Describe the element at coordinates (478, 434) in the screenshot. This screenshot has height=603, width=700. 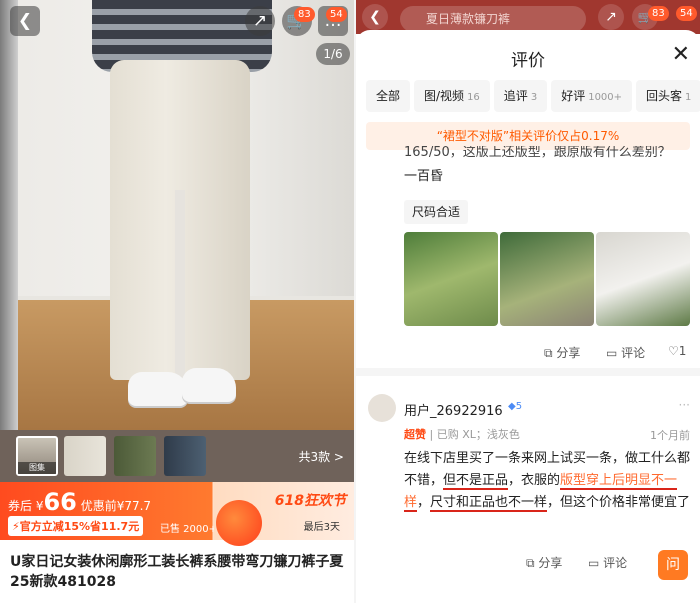
I see `purchase-info: 已购 XL；浅灰色` at that location.